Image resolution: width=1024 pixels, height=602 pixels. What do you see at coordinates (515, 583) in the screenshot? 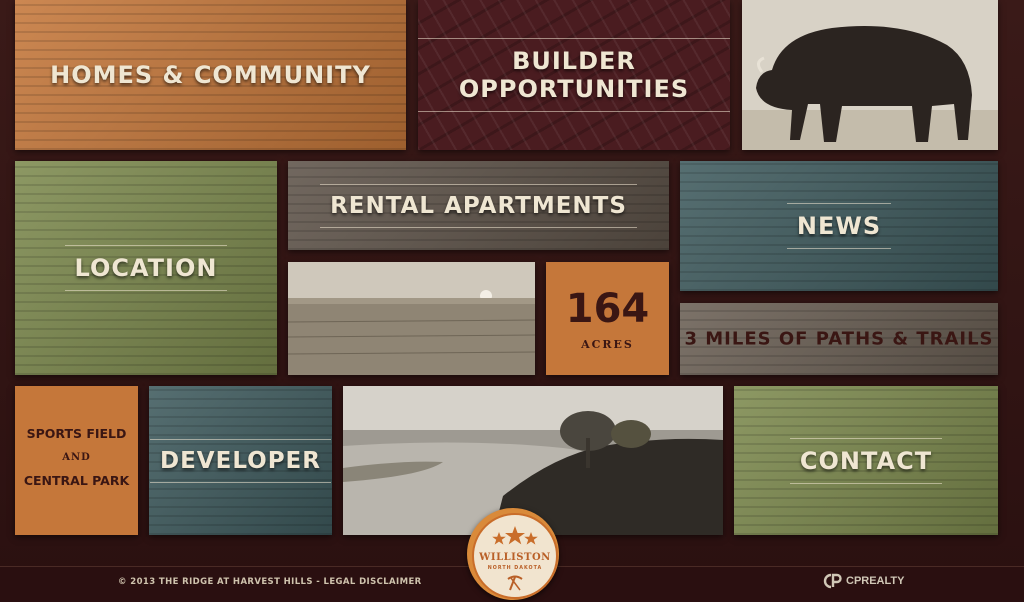
I see `pickaxe-icon` at bounding box center [515, 583].